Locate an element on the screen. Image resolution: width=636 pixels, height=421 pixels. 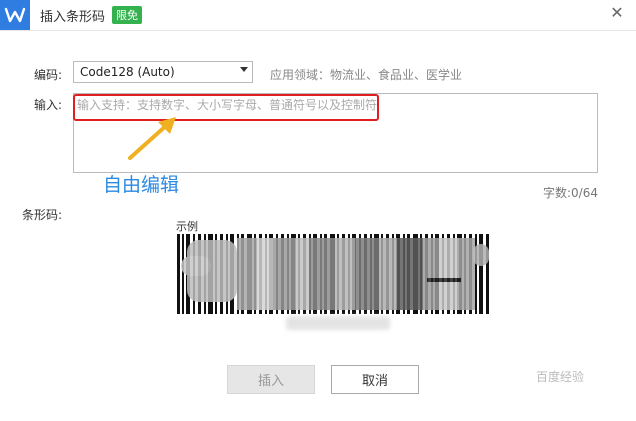
annotation-arrow-icon is located at coordinates (152, 138).